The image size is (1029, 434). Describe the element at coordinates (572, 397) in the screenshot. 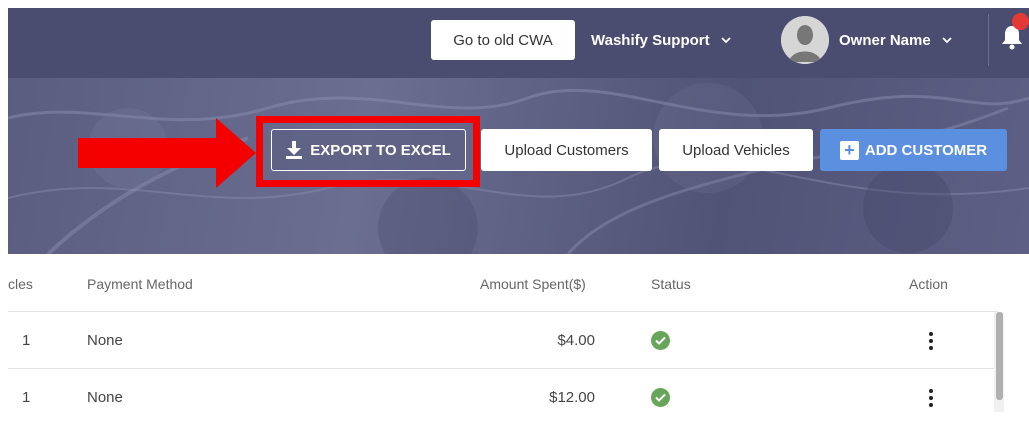

I see `amount-spent-cell: $12.00` at that location.